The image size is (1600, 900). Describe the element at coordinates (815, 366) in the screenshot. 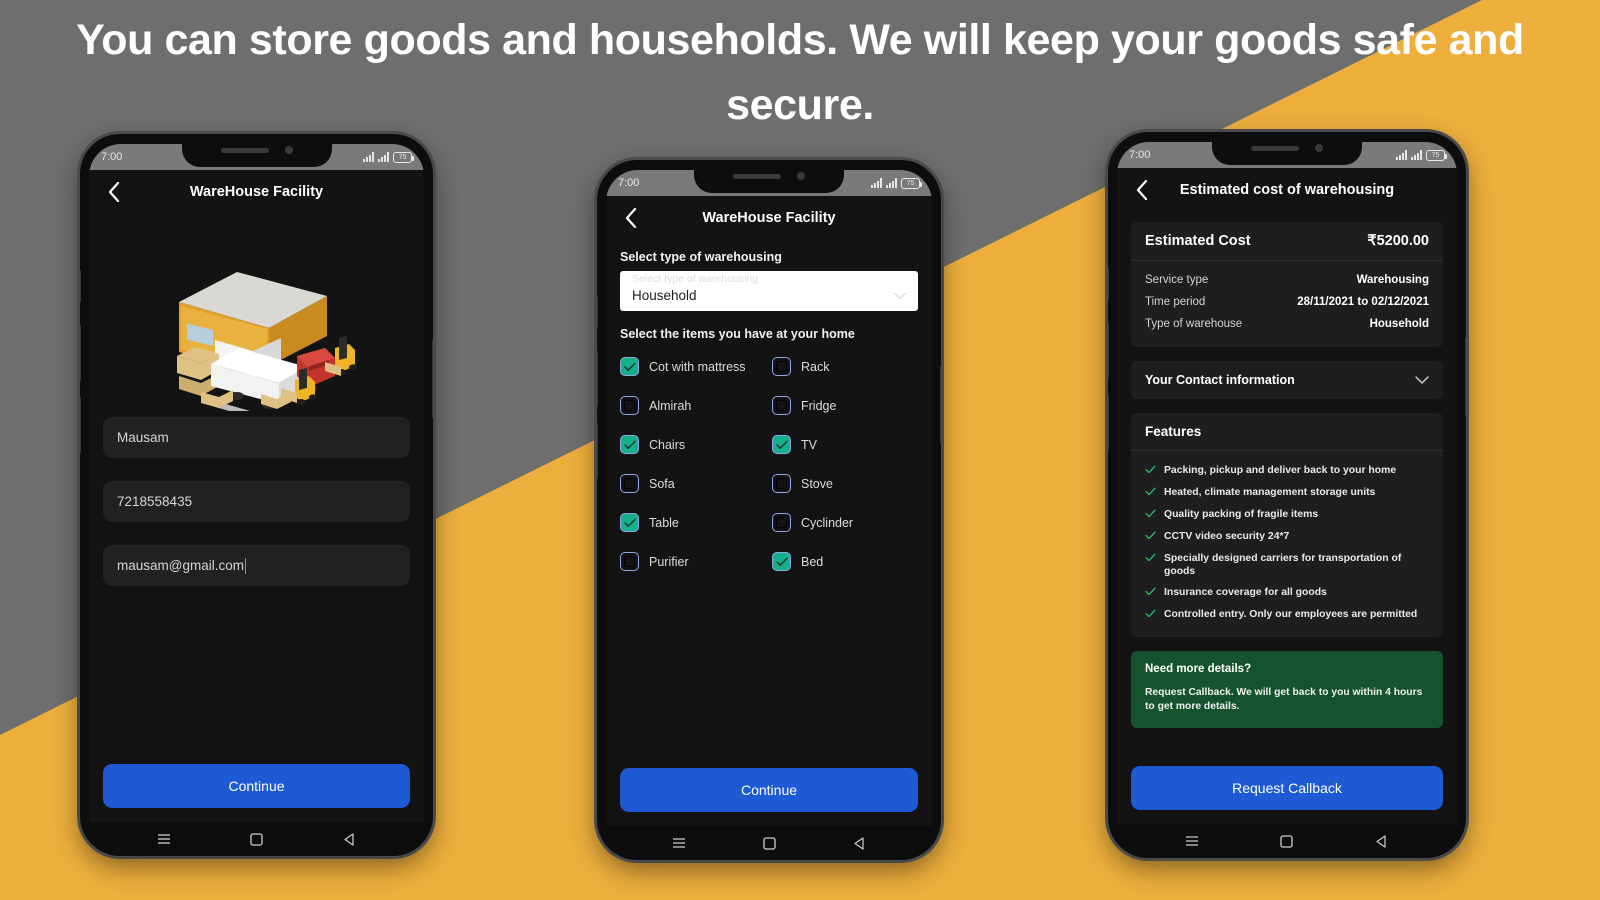

I see `checkbox-label: Rack` at that location.